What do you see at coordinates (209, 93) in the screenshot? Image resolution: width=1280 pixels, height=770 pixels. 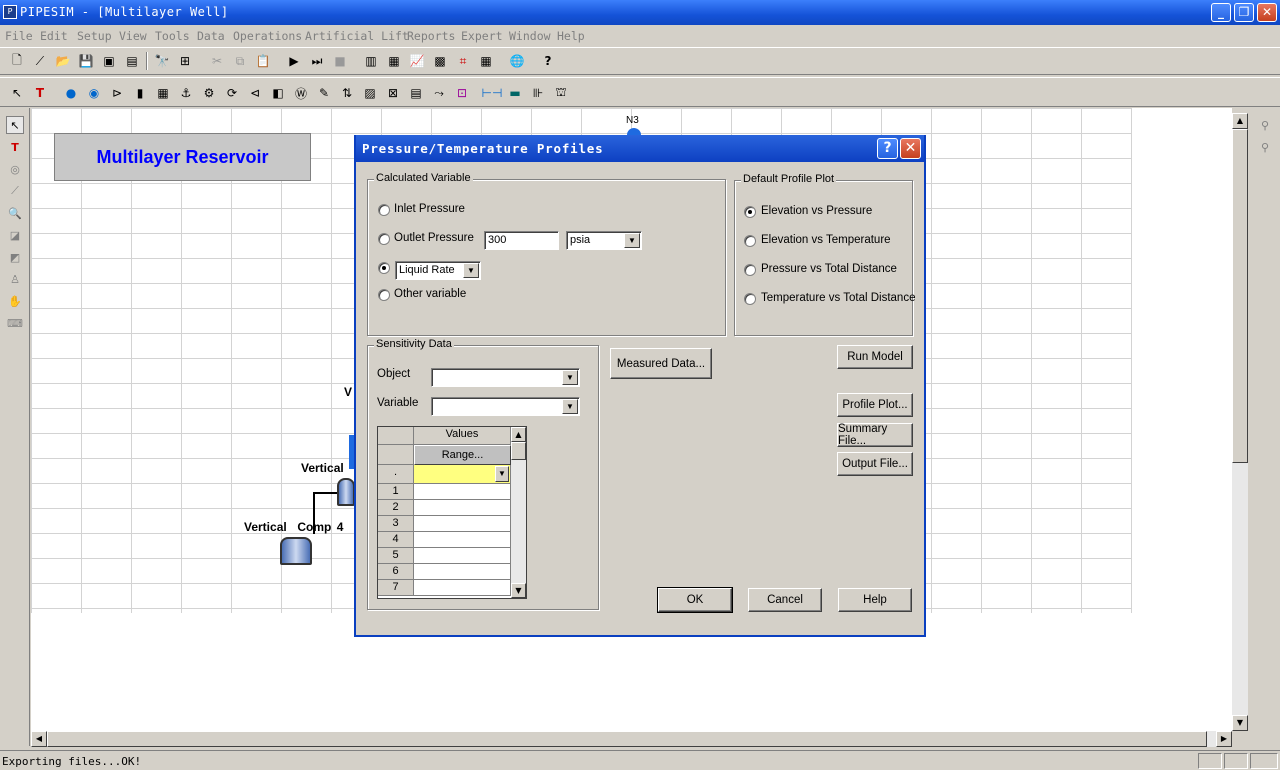 I see `pump-icon: ⚙` at bounding box center [209, 93].